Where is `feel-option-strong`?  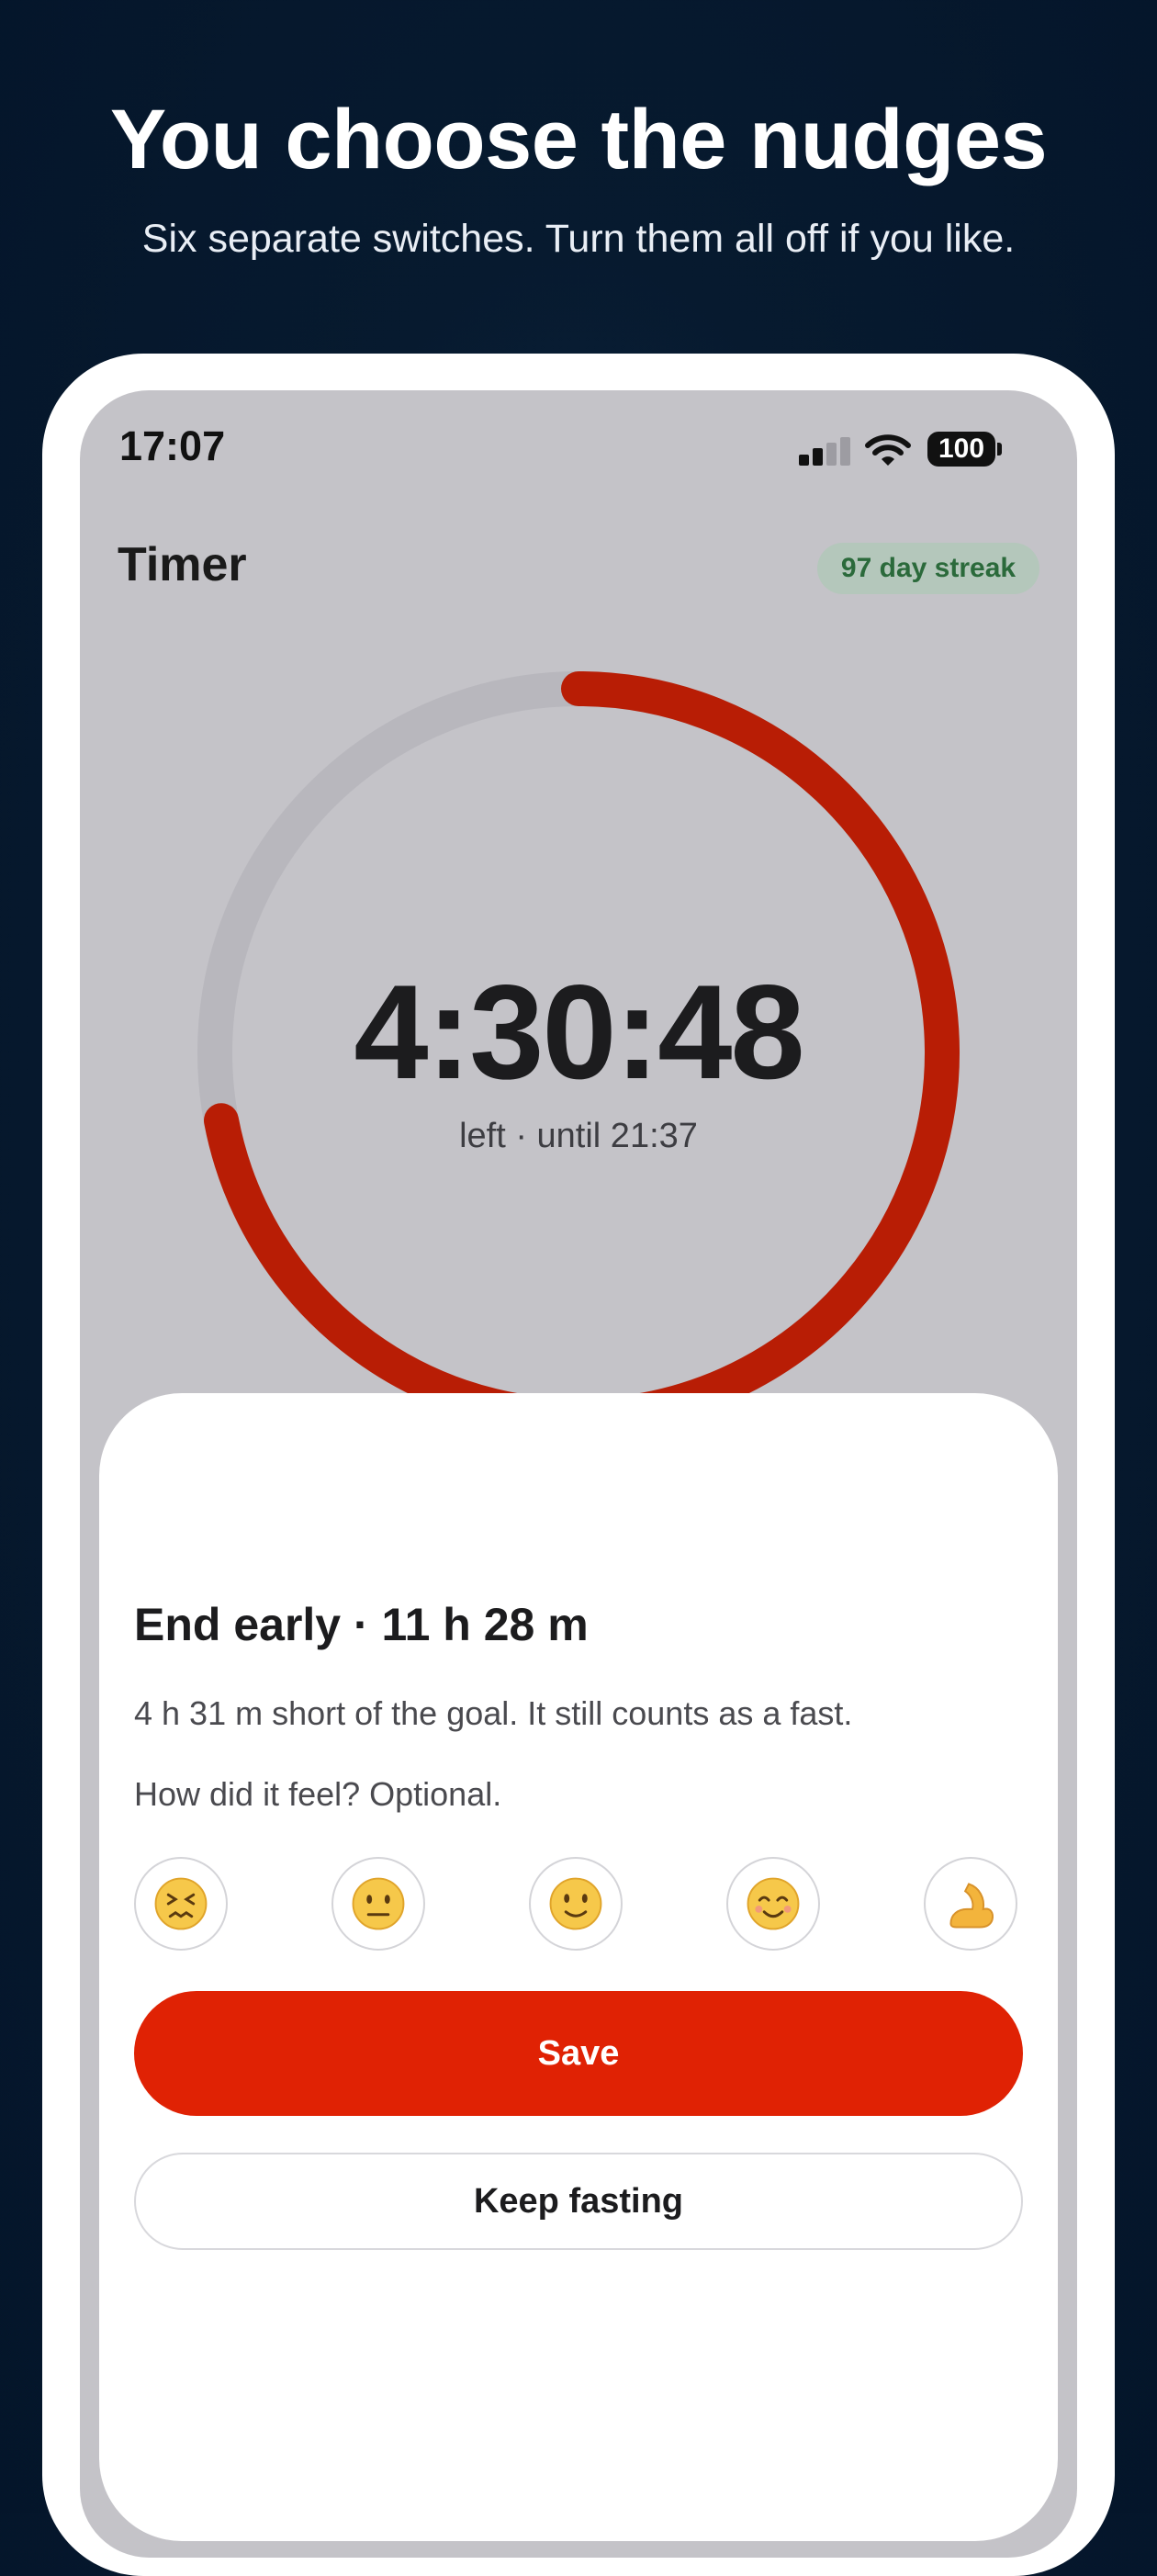
feel-option-strong is located at coordinates (970, 1904).